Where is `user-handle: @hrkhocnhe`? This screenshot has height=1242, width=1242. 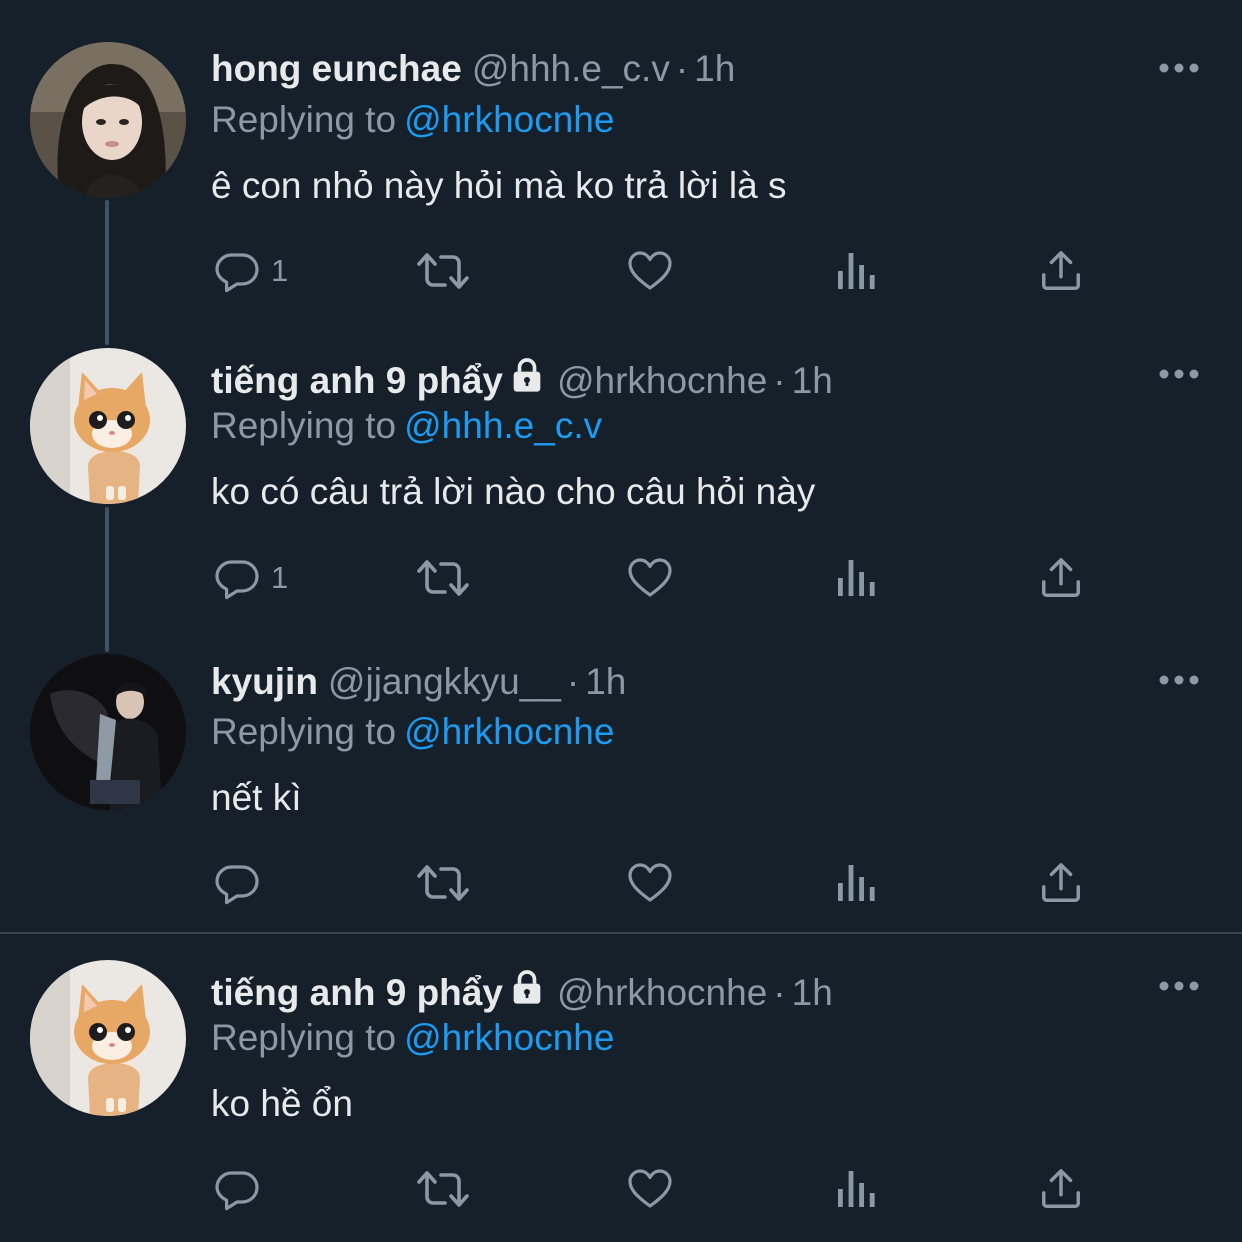 user-handle: @hrkhocnhe is located at coordinates (662, 992).